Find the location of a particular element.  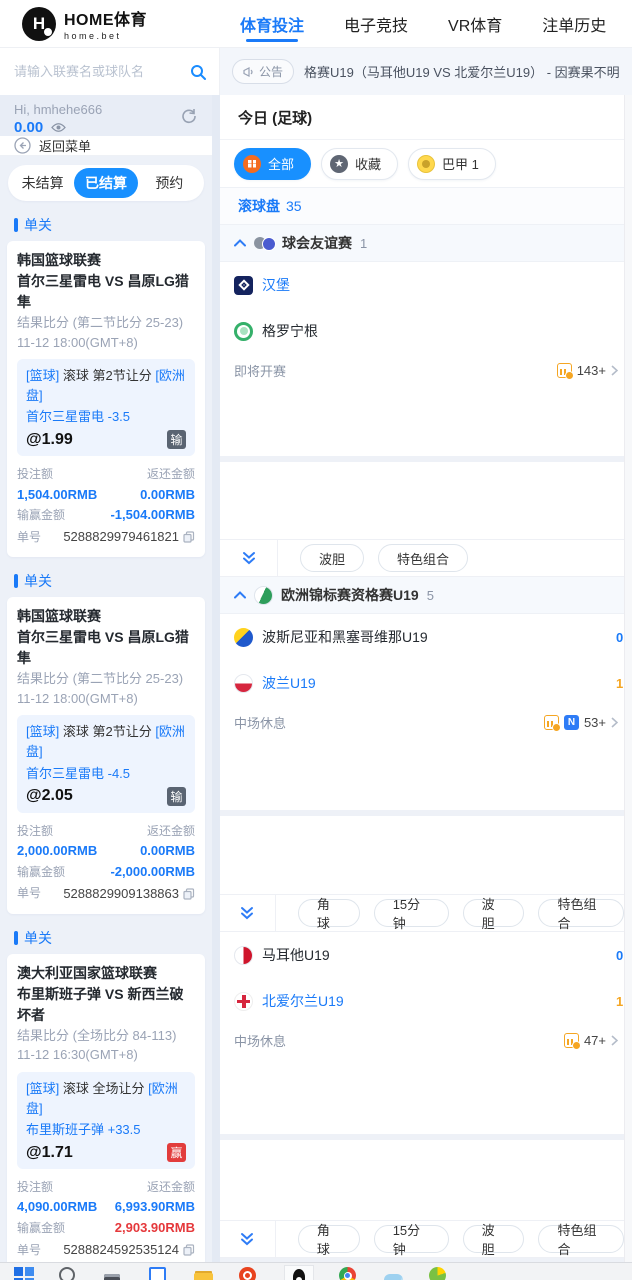

nav-bet-history: 注单历史 is located at coordinates (574, 24).